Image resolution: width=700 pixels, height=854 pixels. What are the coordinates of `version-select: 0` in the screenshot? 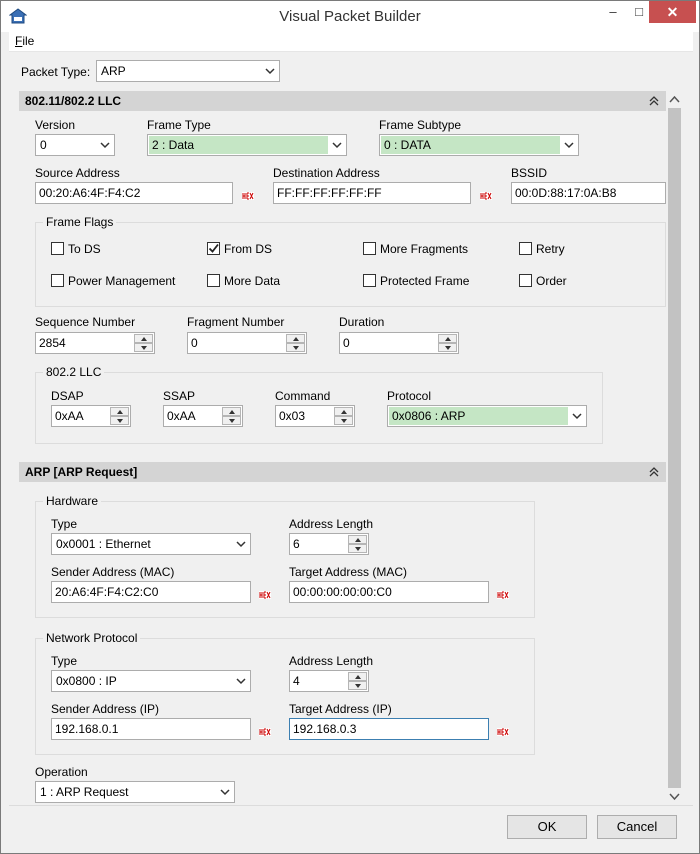 It's located at (75, 145).